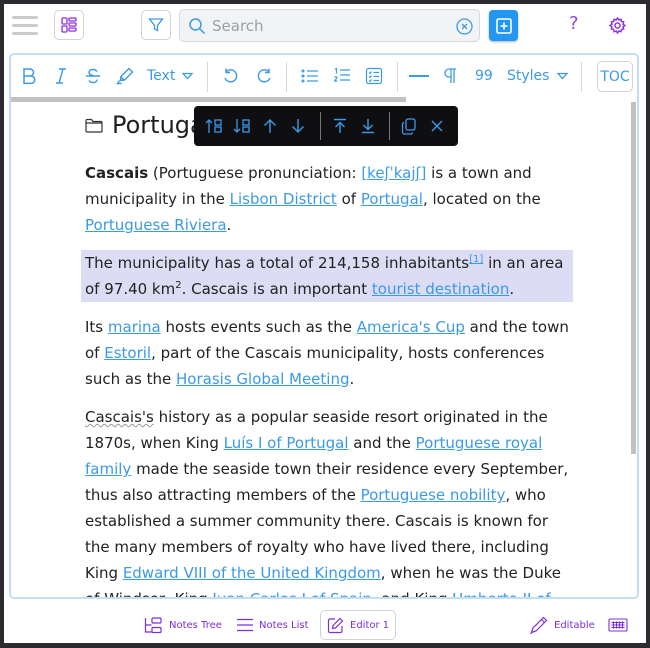 The image size is (650, 648). Describe the element at coordinates (197, 26) in the screenshot. I see `search-icon` at that location.